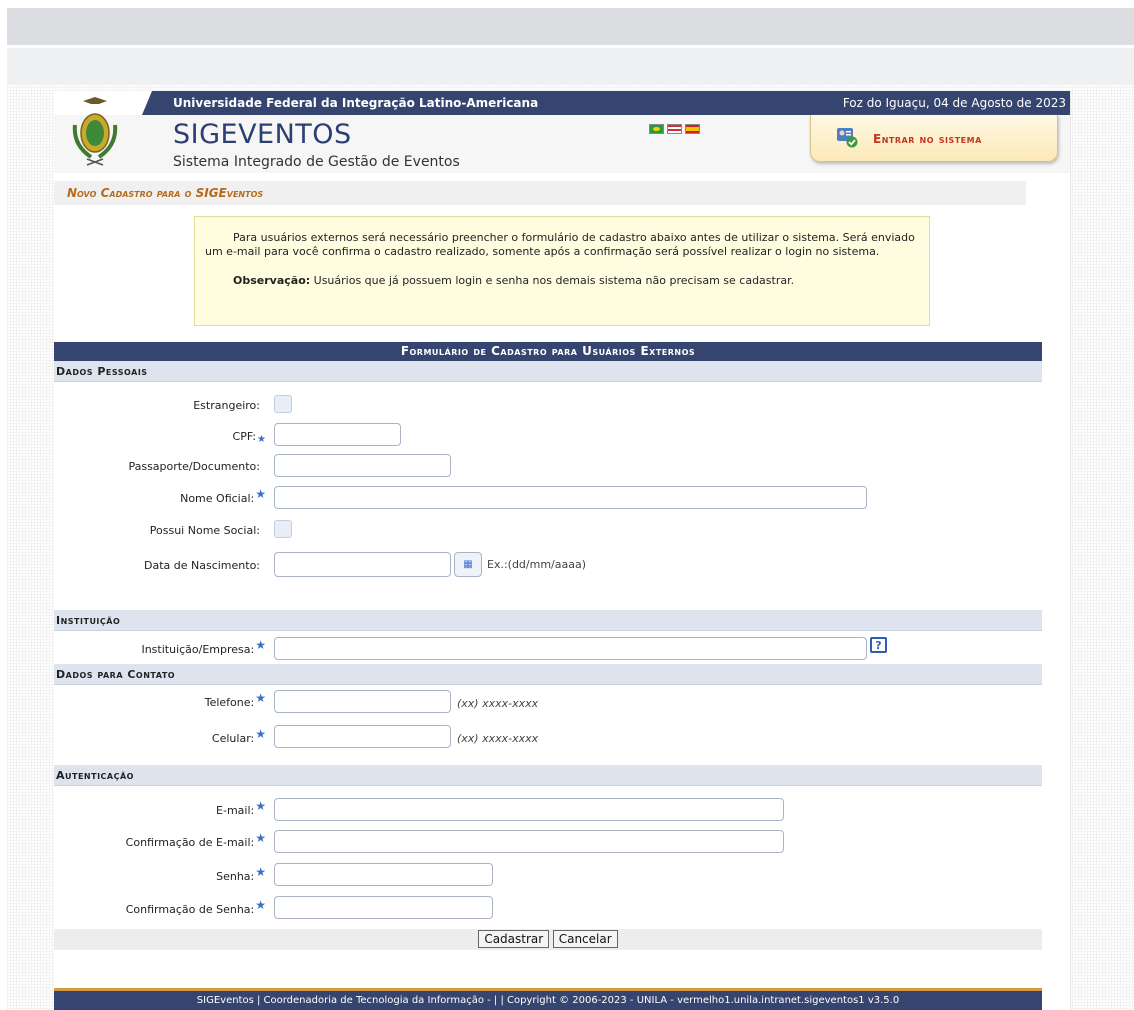  I want to click on login-label: Entrar no sistema, so click(927, 139).